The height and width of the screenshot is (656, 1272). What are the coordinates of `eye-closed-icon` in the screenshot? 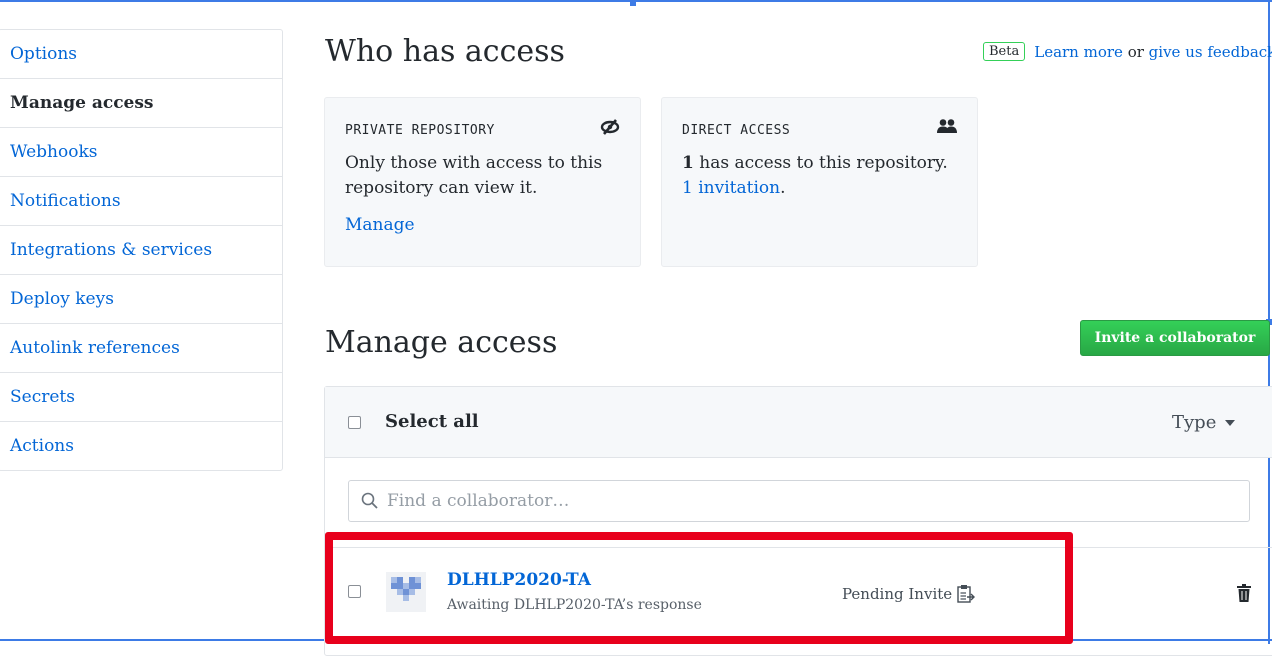 It's located at (610, 129).